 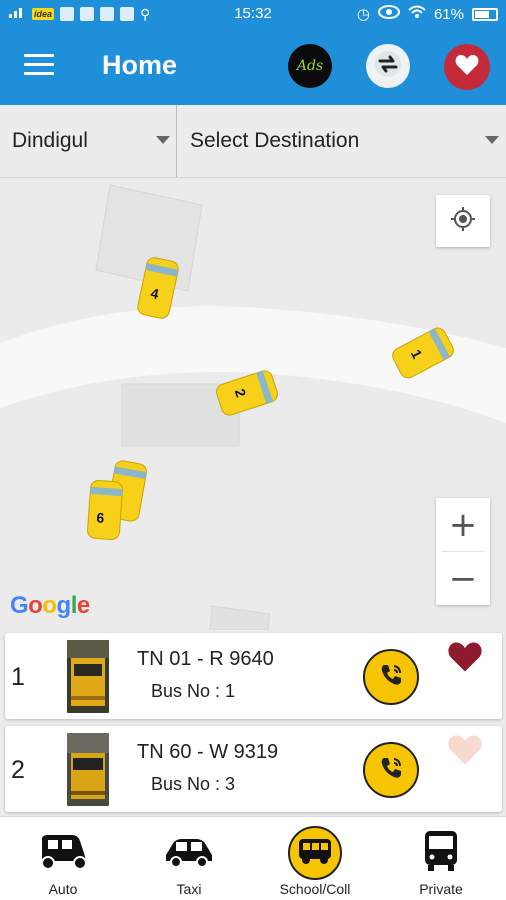 What do you see at coordinates (18, 770) in the screenshot?
I see `bus-index: 2` at bounding box center [18, 770].